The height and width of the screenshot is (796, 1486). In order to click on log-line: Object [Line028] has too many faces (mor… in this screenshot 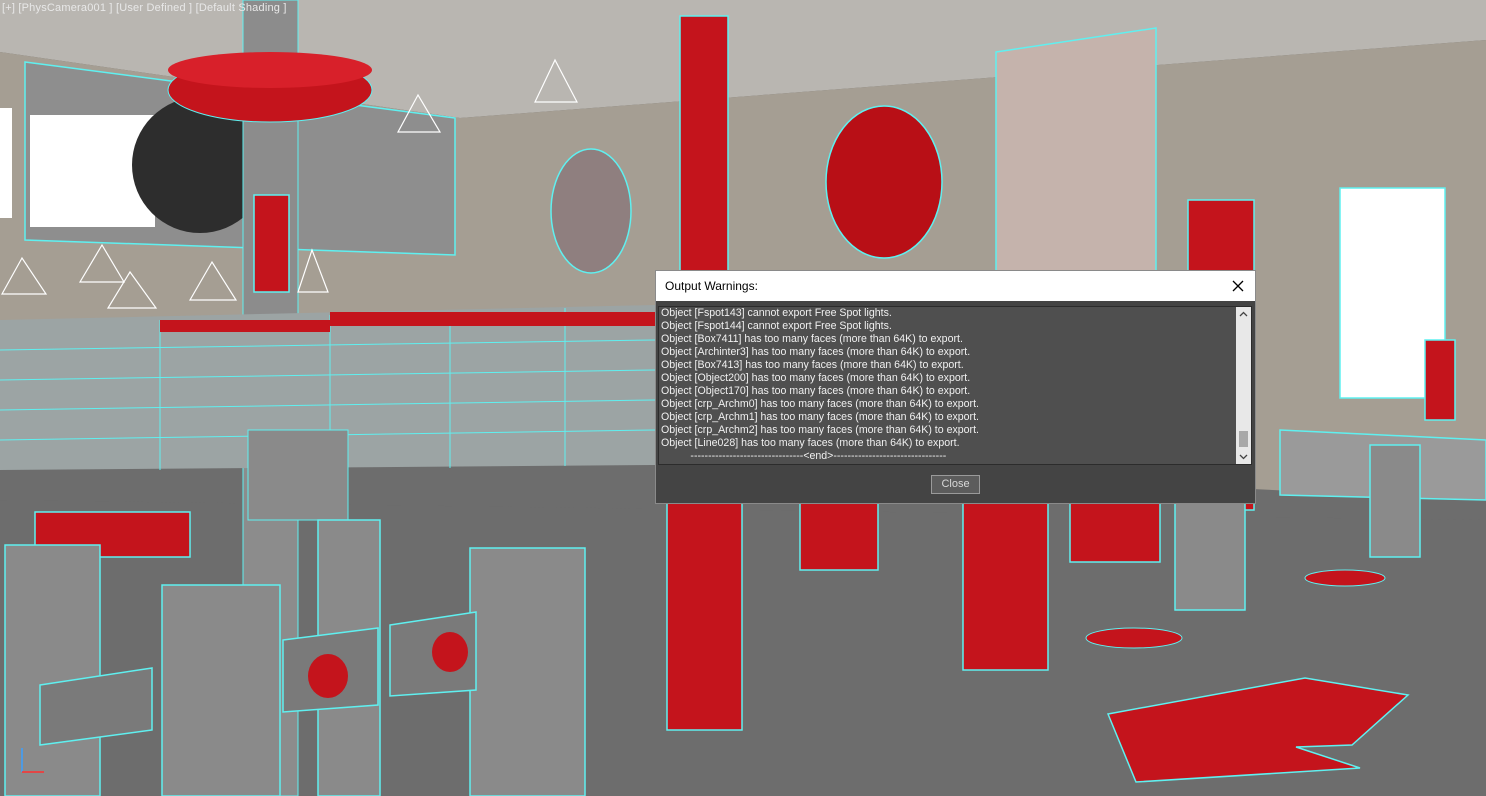, I will do `click(810, 443)`.